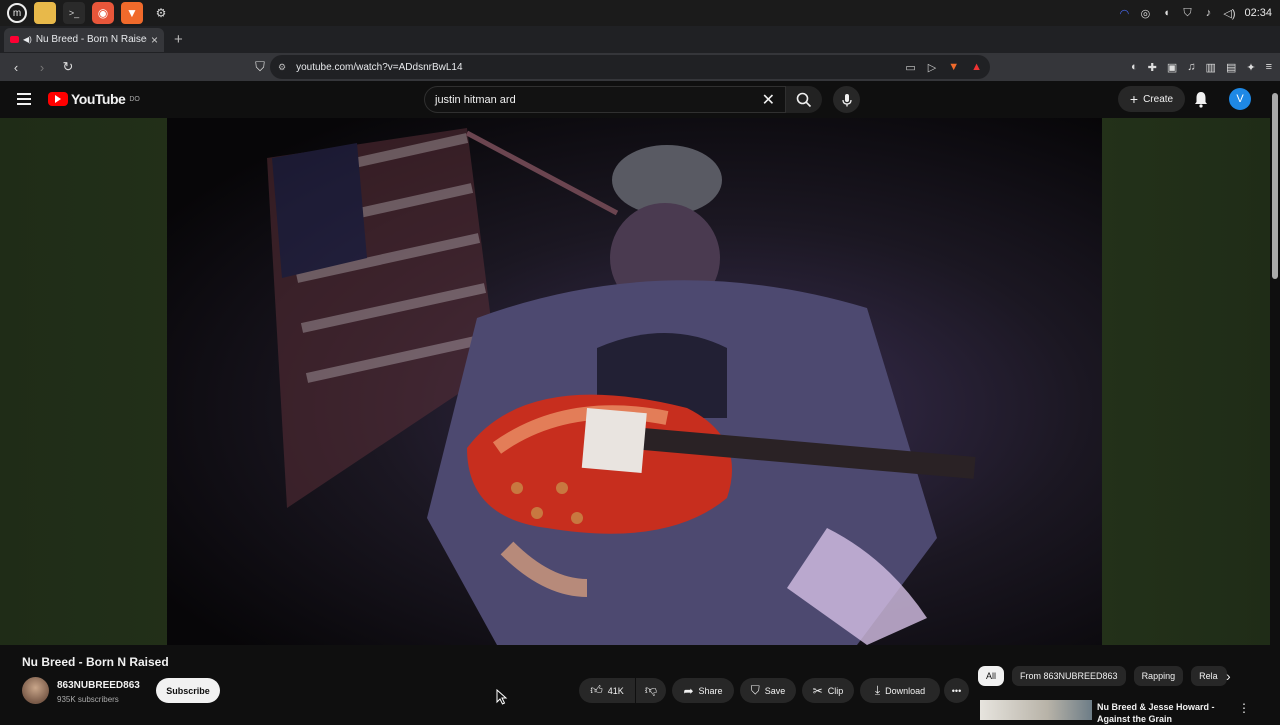 This screenshot has width=1280, height=725. Describe the element at coordinates (1158, 676) in the screenshot. I see `chip-rapping: Rapping` at that location.